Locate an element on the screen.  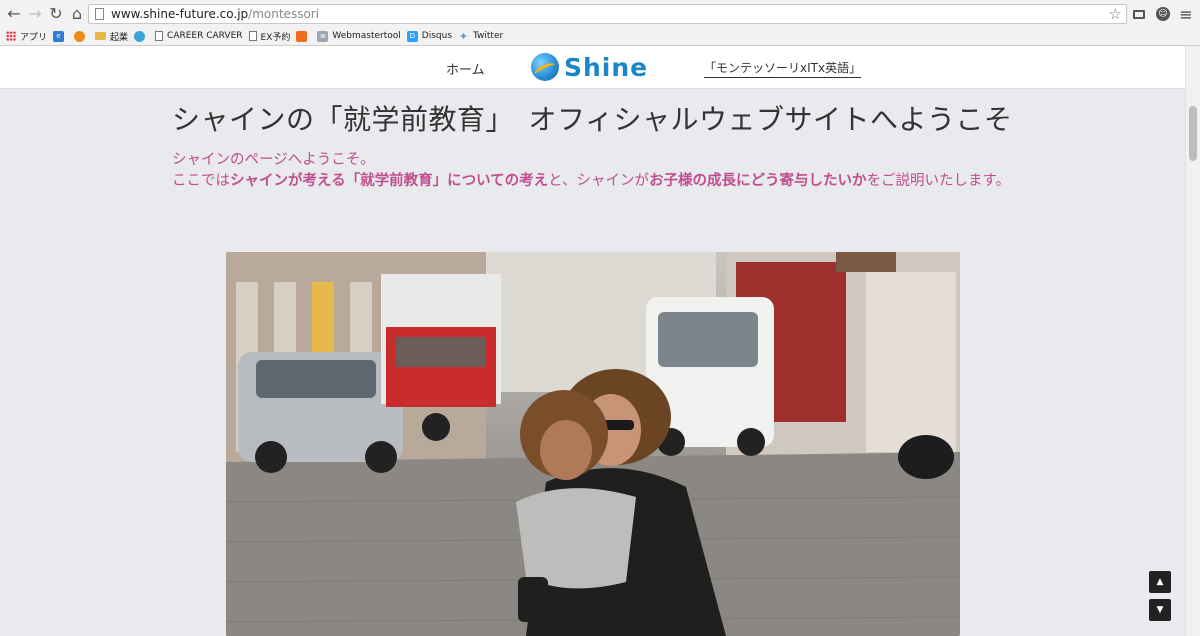
home-icon: ⌂ is located at coordinates (77, 14).